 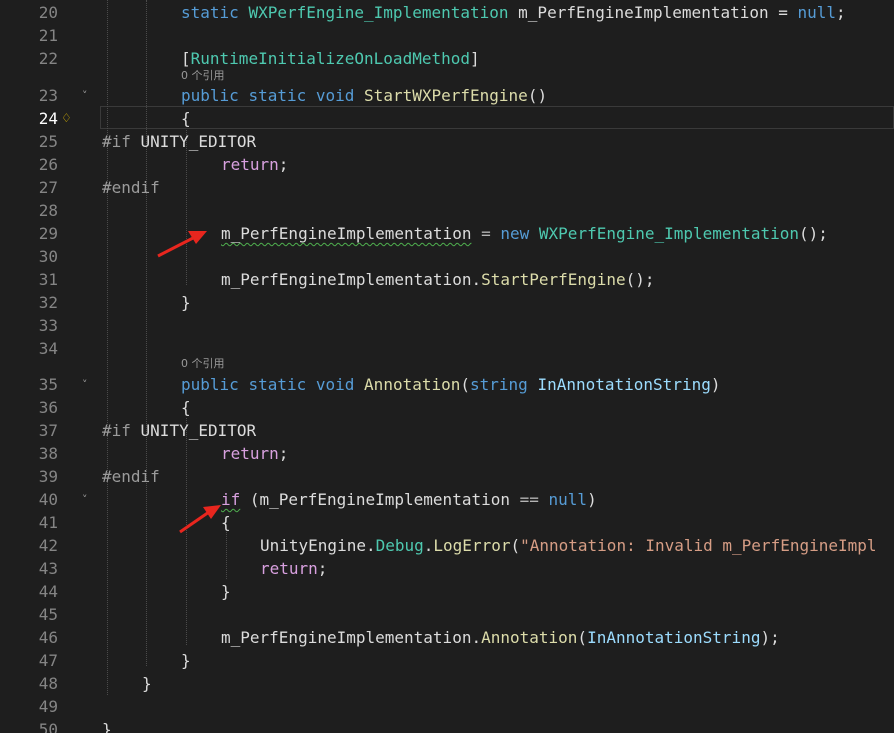 I want to click on code-line: 30, so click(x=447, y=256).